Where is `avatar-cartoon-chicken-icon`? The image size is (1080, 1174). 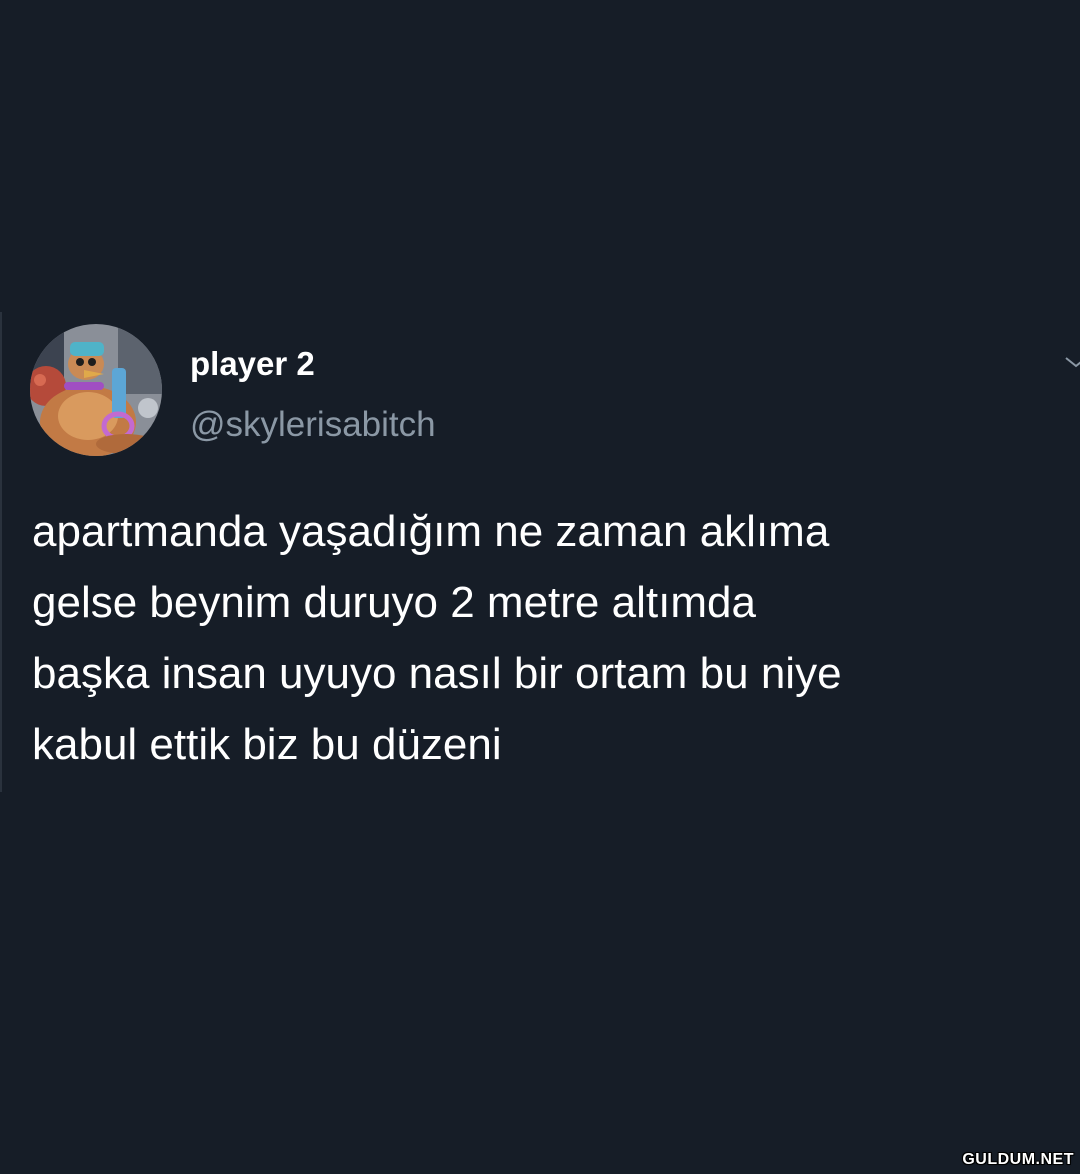 avatar-cartoon-chicken-icon is located at coordinates (96, 390).